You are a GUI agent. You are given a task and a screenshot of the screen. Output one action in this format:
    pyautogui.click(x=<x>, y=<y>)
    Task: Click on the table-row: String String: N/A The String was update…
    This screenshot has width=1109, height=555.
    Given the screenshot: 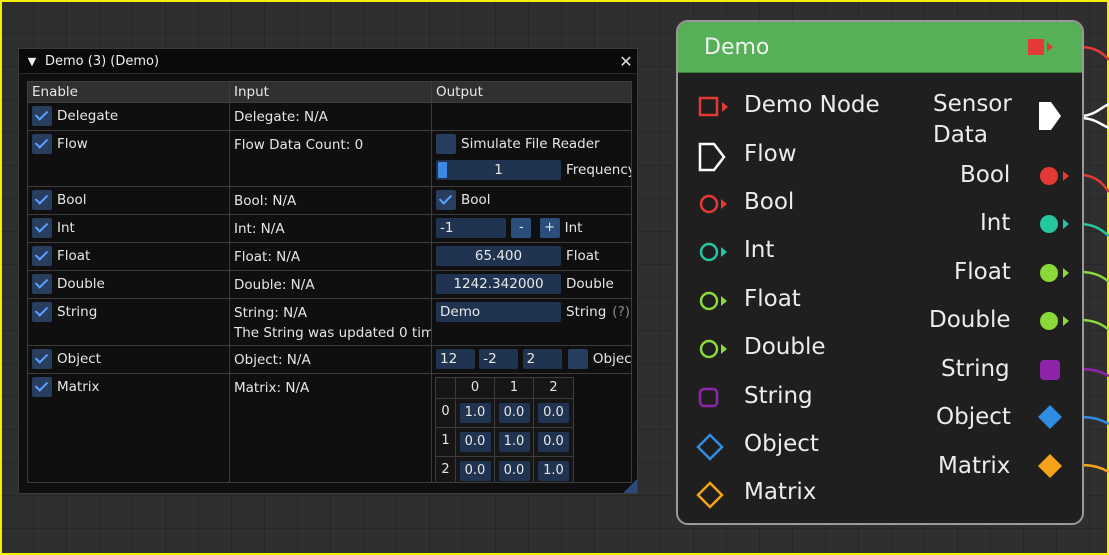 What is the action you would take?
    pyautogui.click(x=329, y=322)
    